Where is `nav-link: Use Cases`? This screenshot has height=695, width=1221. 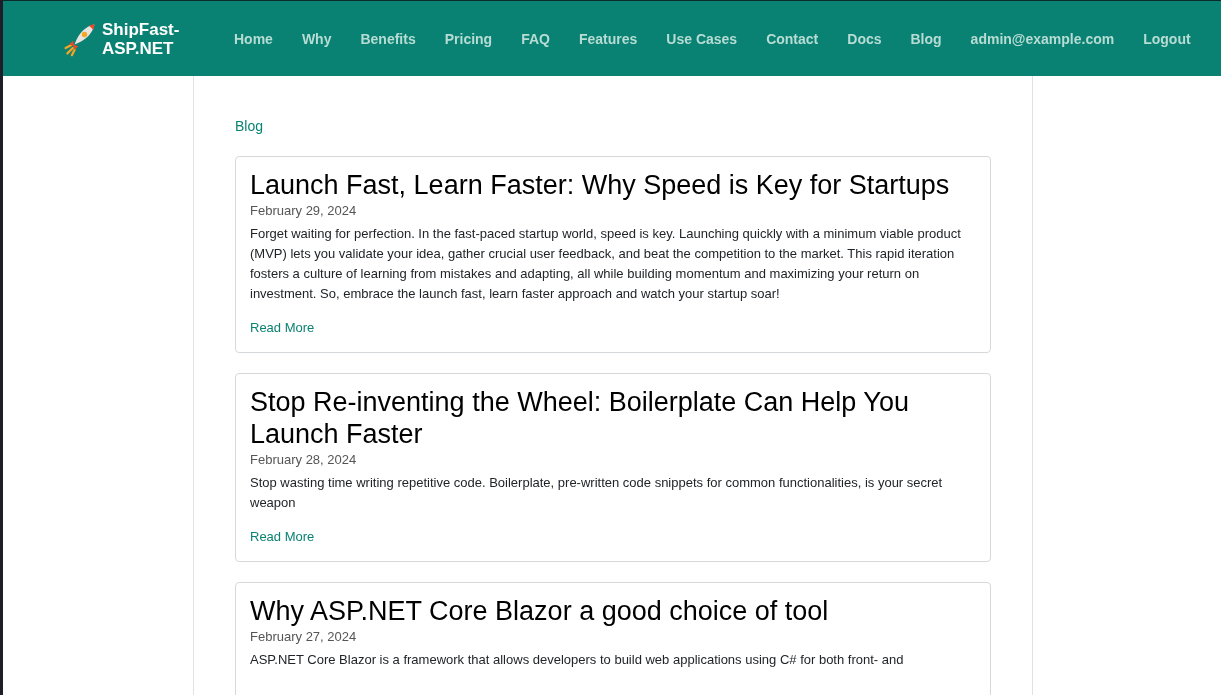
nav-link: Use Cases is located at coordinates (702, 38).